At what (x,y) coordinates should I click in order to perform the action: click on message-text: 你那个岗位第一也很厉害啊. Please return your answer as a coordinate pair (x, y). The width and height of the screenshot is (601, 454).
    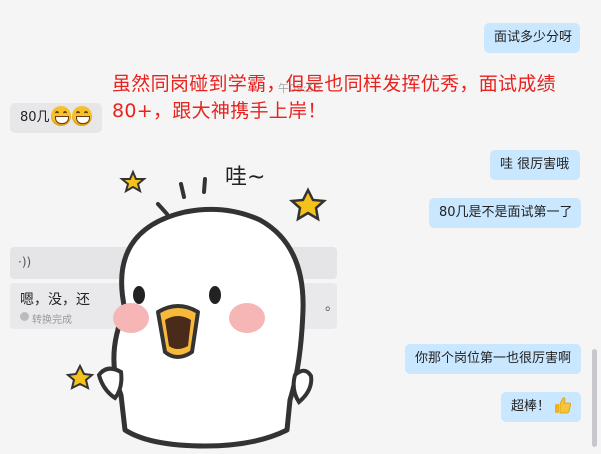
    Looking at the image, I should click on (493, 358).